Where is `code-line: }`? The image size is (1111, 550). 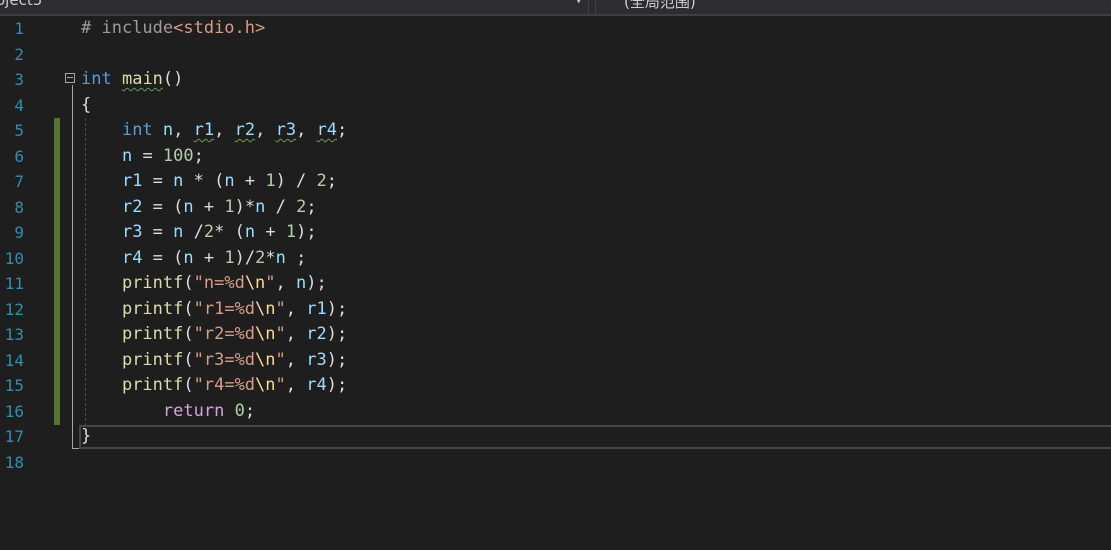 code-line: } is located at coordinates (86, 436).